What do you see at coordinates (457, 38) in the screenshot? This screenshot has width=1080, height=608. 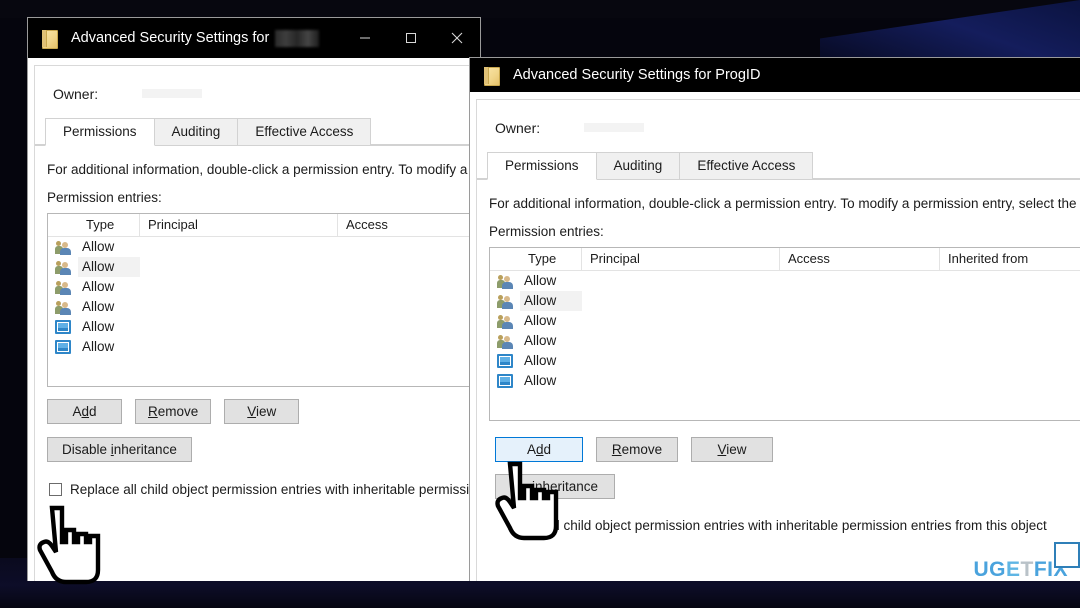 I see `close-icon` at bounding box center [457, 38].